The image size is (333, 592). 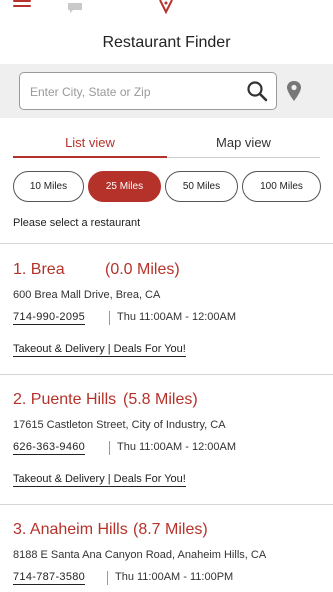 I want to click on restaurant-name: 1. Brea, so click(x=39, y=270).